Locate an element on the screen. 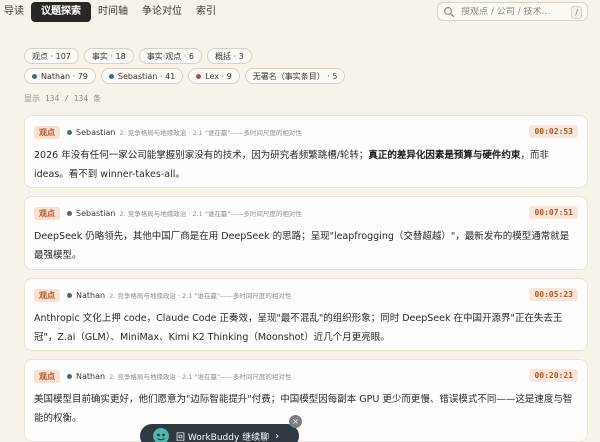  filter-chip-opinion: 观点 · 107 is located at coordinates (51, 56).